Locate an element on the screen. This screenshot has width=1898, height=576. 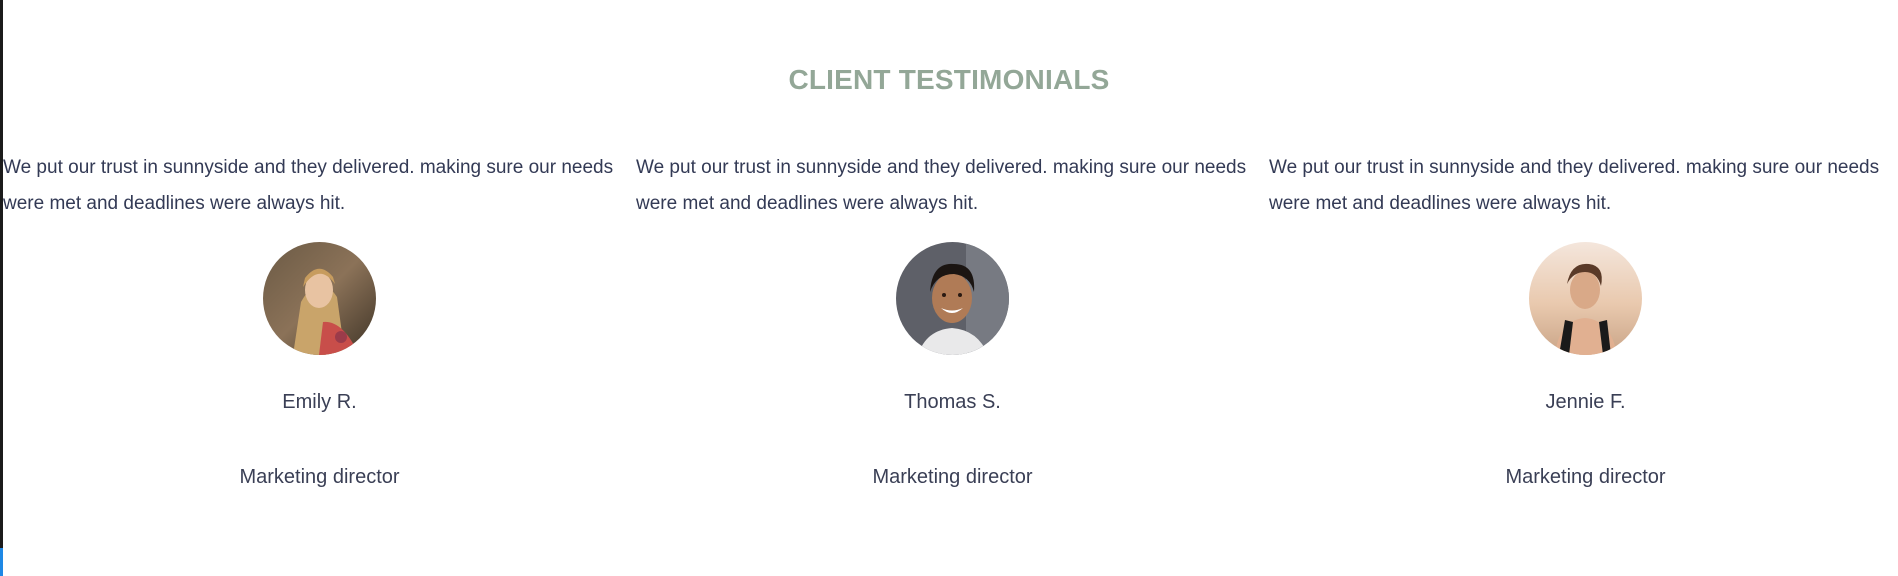
window-edge-accent is located at coordinates (1, 562).